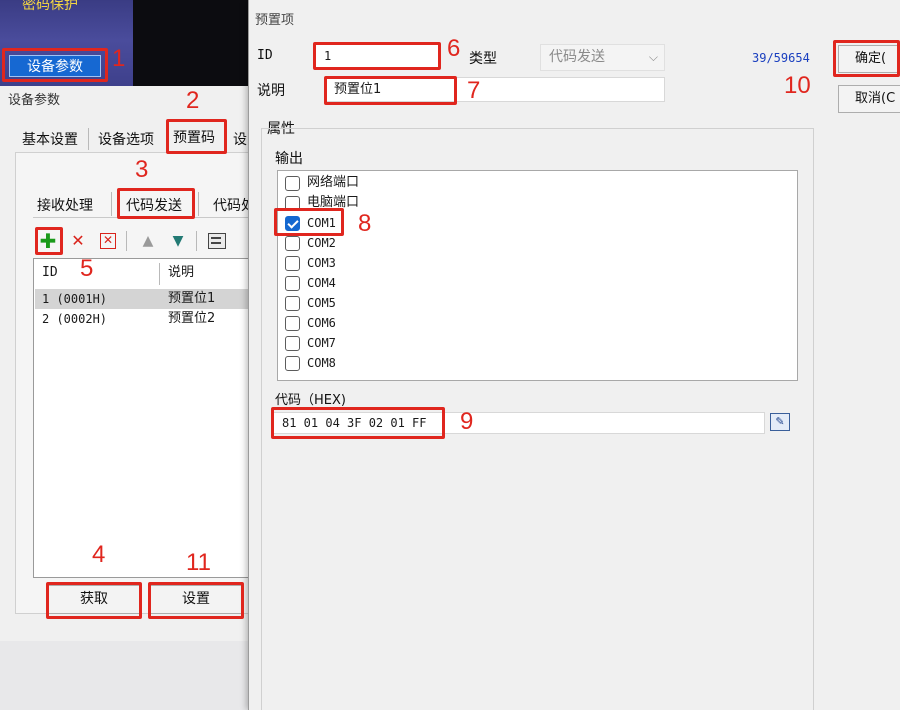  Describe the element at coordinates (192, 298) in the screenshot. I see `row-description: 预置位1` at that location.